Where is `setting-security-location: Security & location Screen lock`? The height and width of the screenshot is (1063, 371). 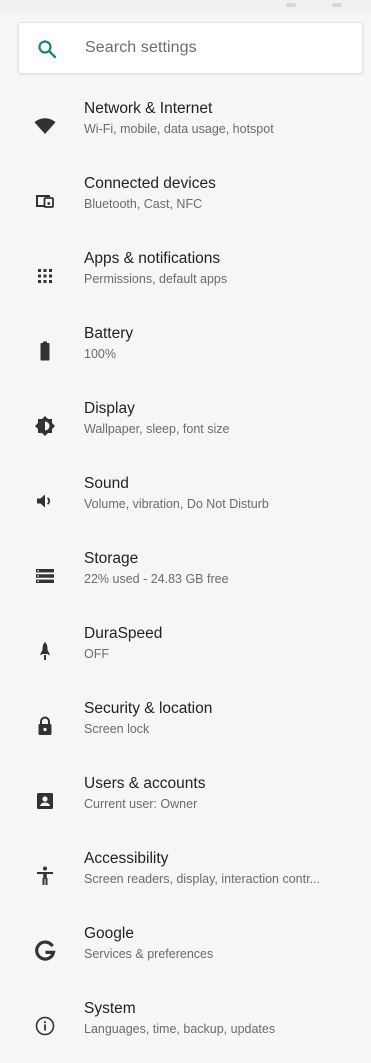
setting-security-location: Security & location Screen lock is located at coordinates (185, 725).